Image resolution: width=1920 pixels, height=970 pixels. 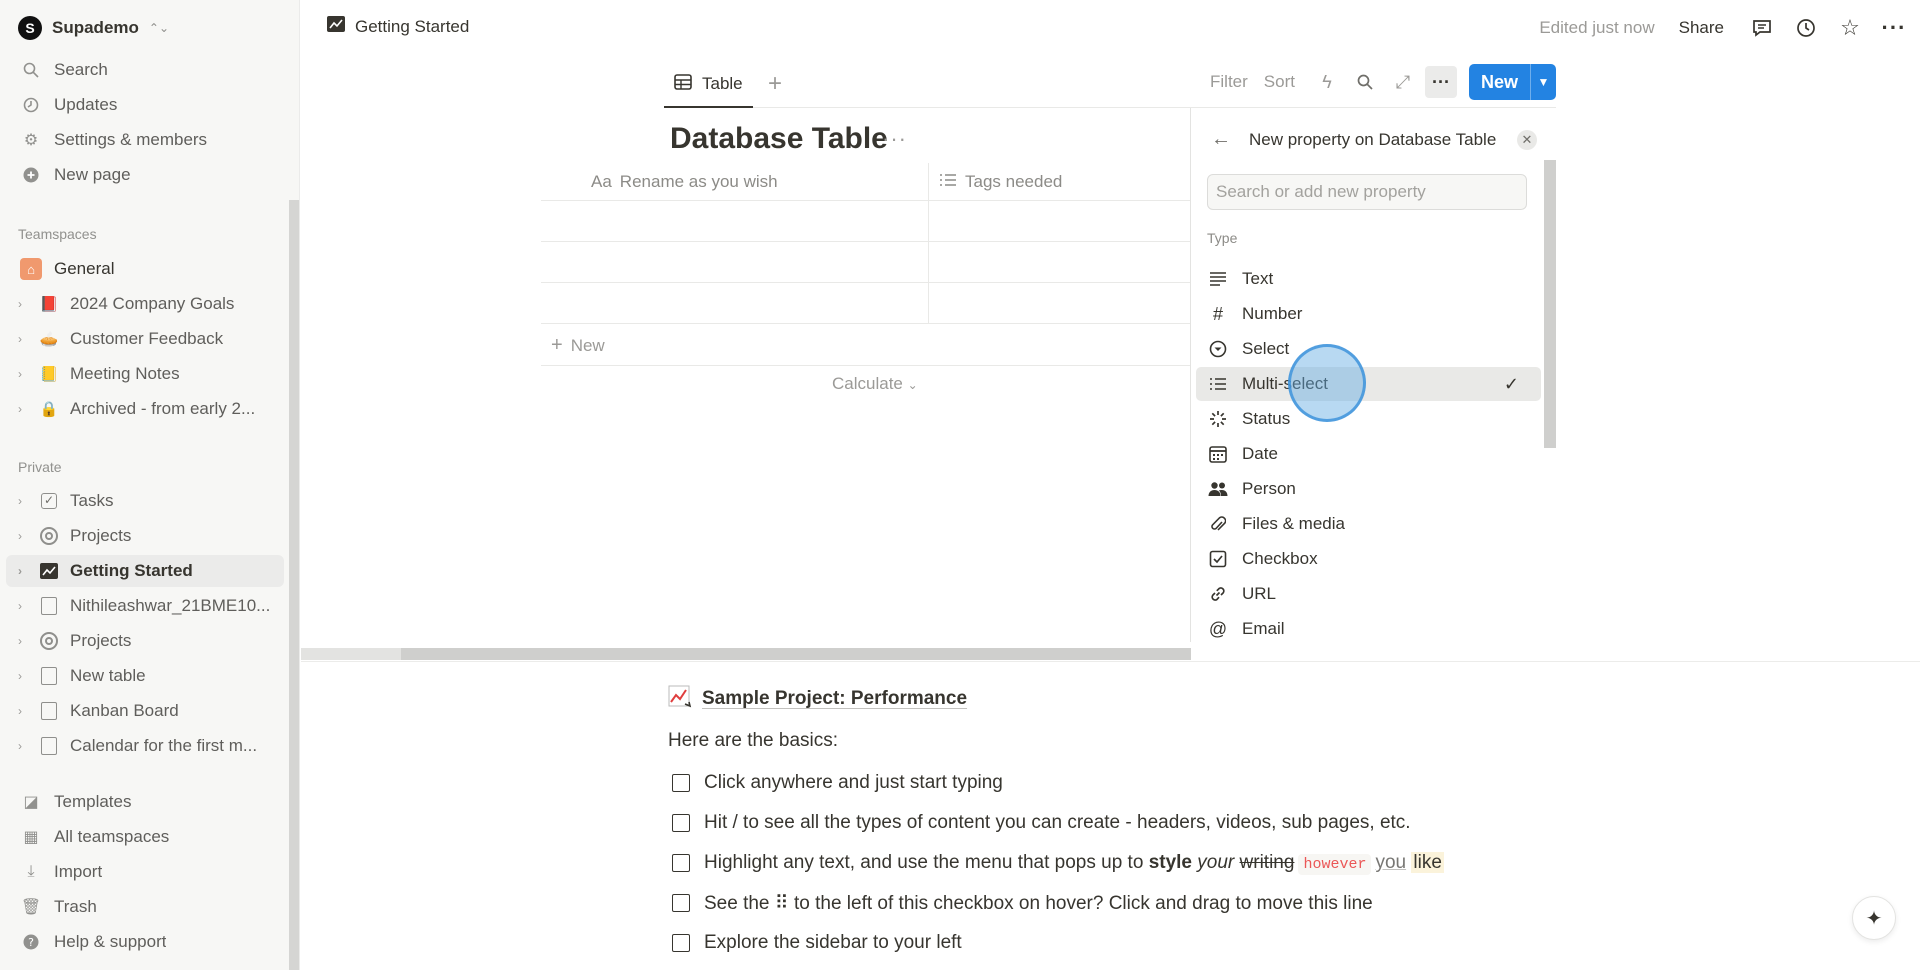 I want to click on todo-text: Explore the sidebar to your left, so click(x=833, y=942).